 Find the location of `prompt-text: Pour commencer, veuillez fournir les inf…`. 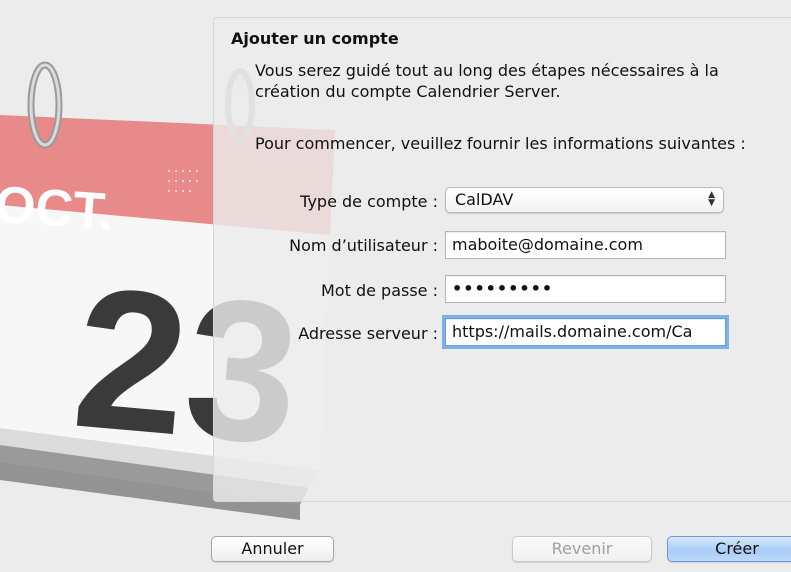

prompt-text: Pour commencer, veuillez fournir les inf… is located at coordinates (500, 143).